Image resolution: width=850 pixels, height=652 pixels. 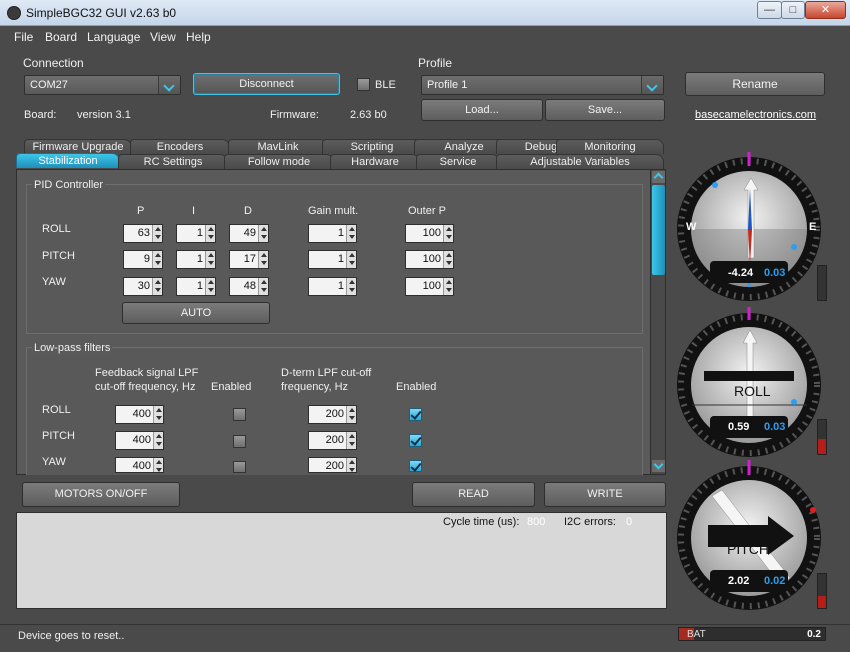 What do you see at coordinates (610, 146) in the screenshot?
I see `tab-monitoring: Monitoring` at bounding box center [610, 146].